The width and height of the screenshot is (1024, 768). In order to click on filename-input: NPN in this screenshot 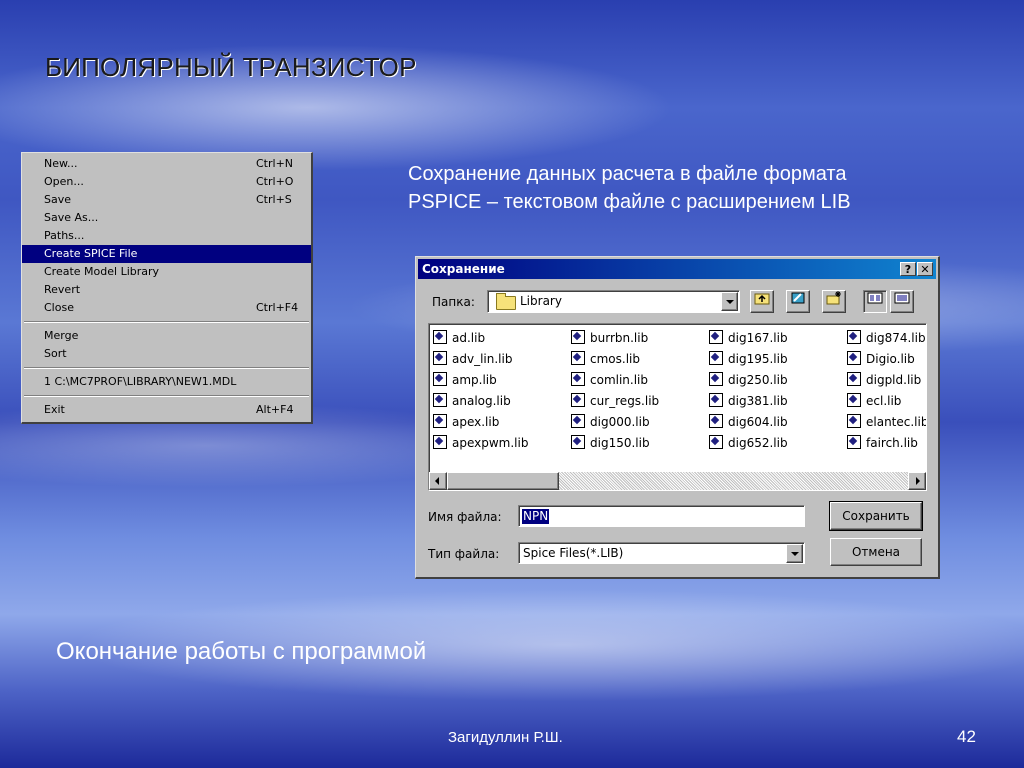, I will do `click(661, 516)`.